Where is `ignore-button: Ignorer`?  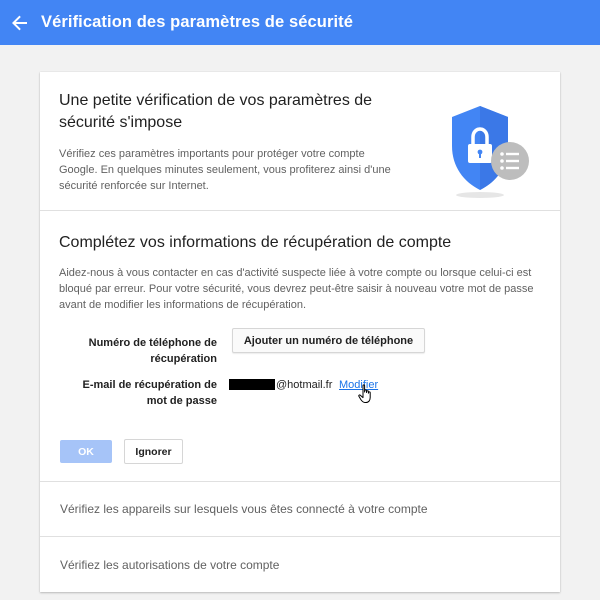 ignore-button: Ignorer is located at coordinates (153, 451).